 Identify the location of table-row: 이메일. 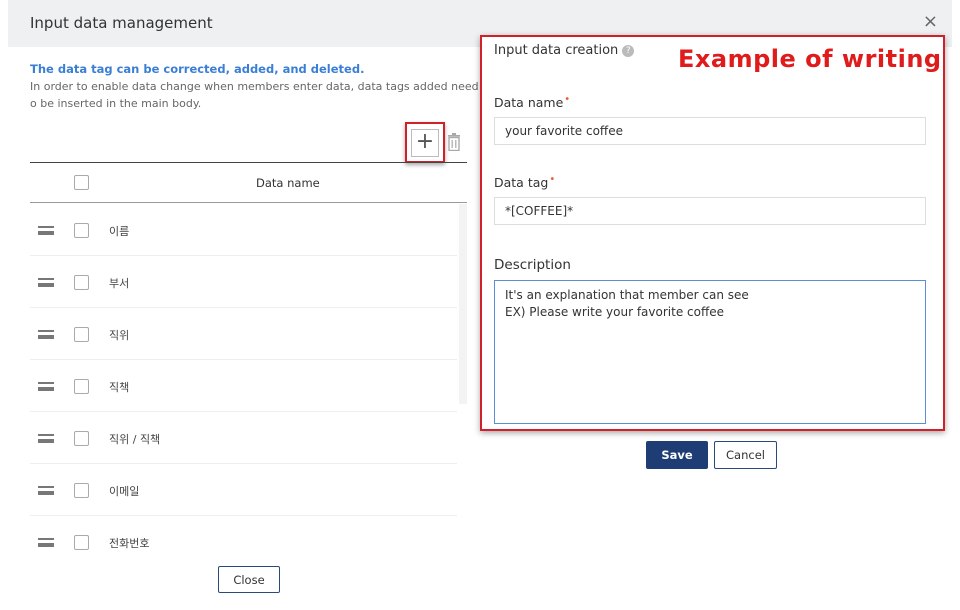
(243, 490).